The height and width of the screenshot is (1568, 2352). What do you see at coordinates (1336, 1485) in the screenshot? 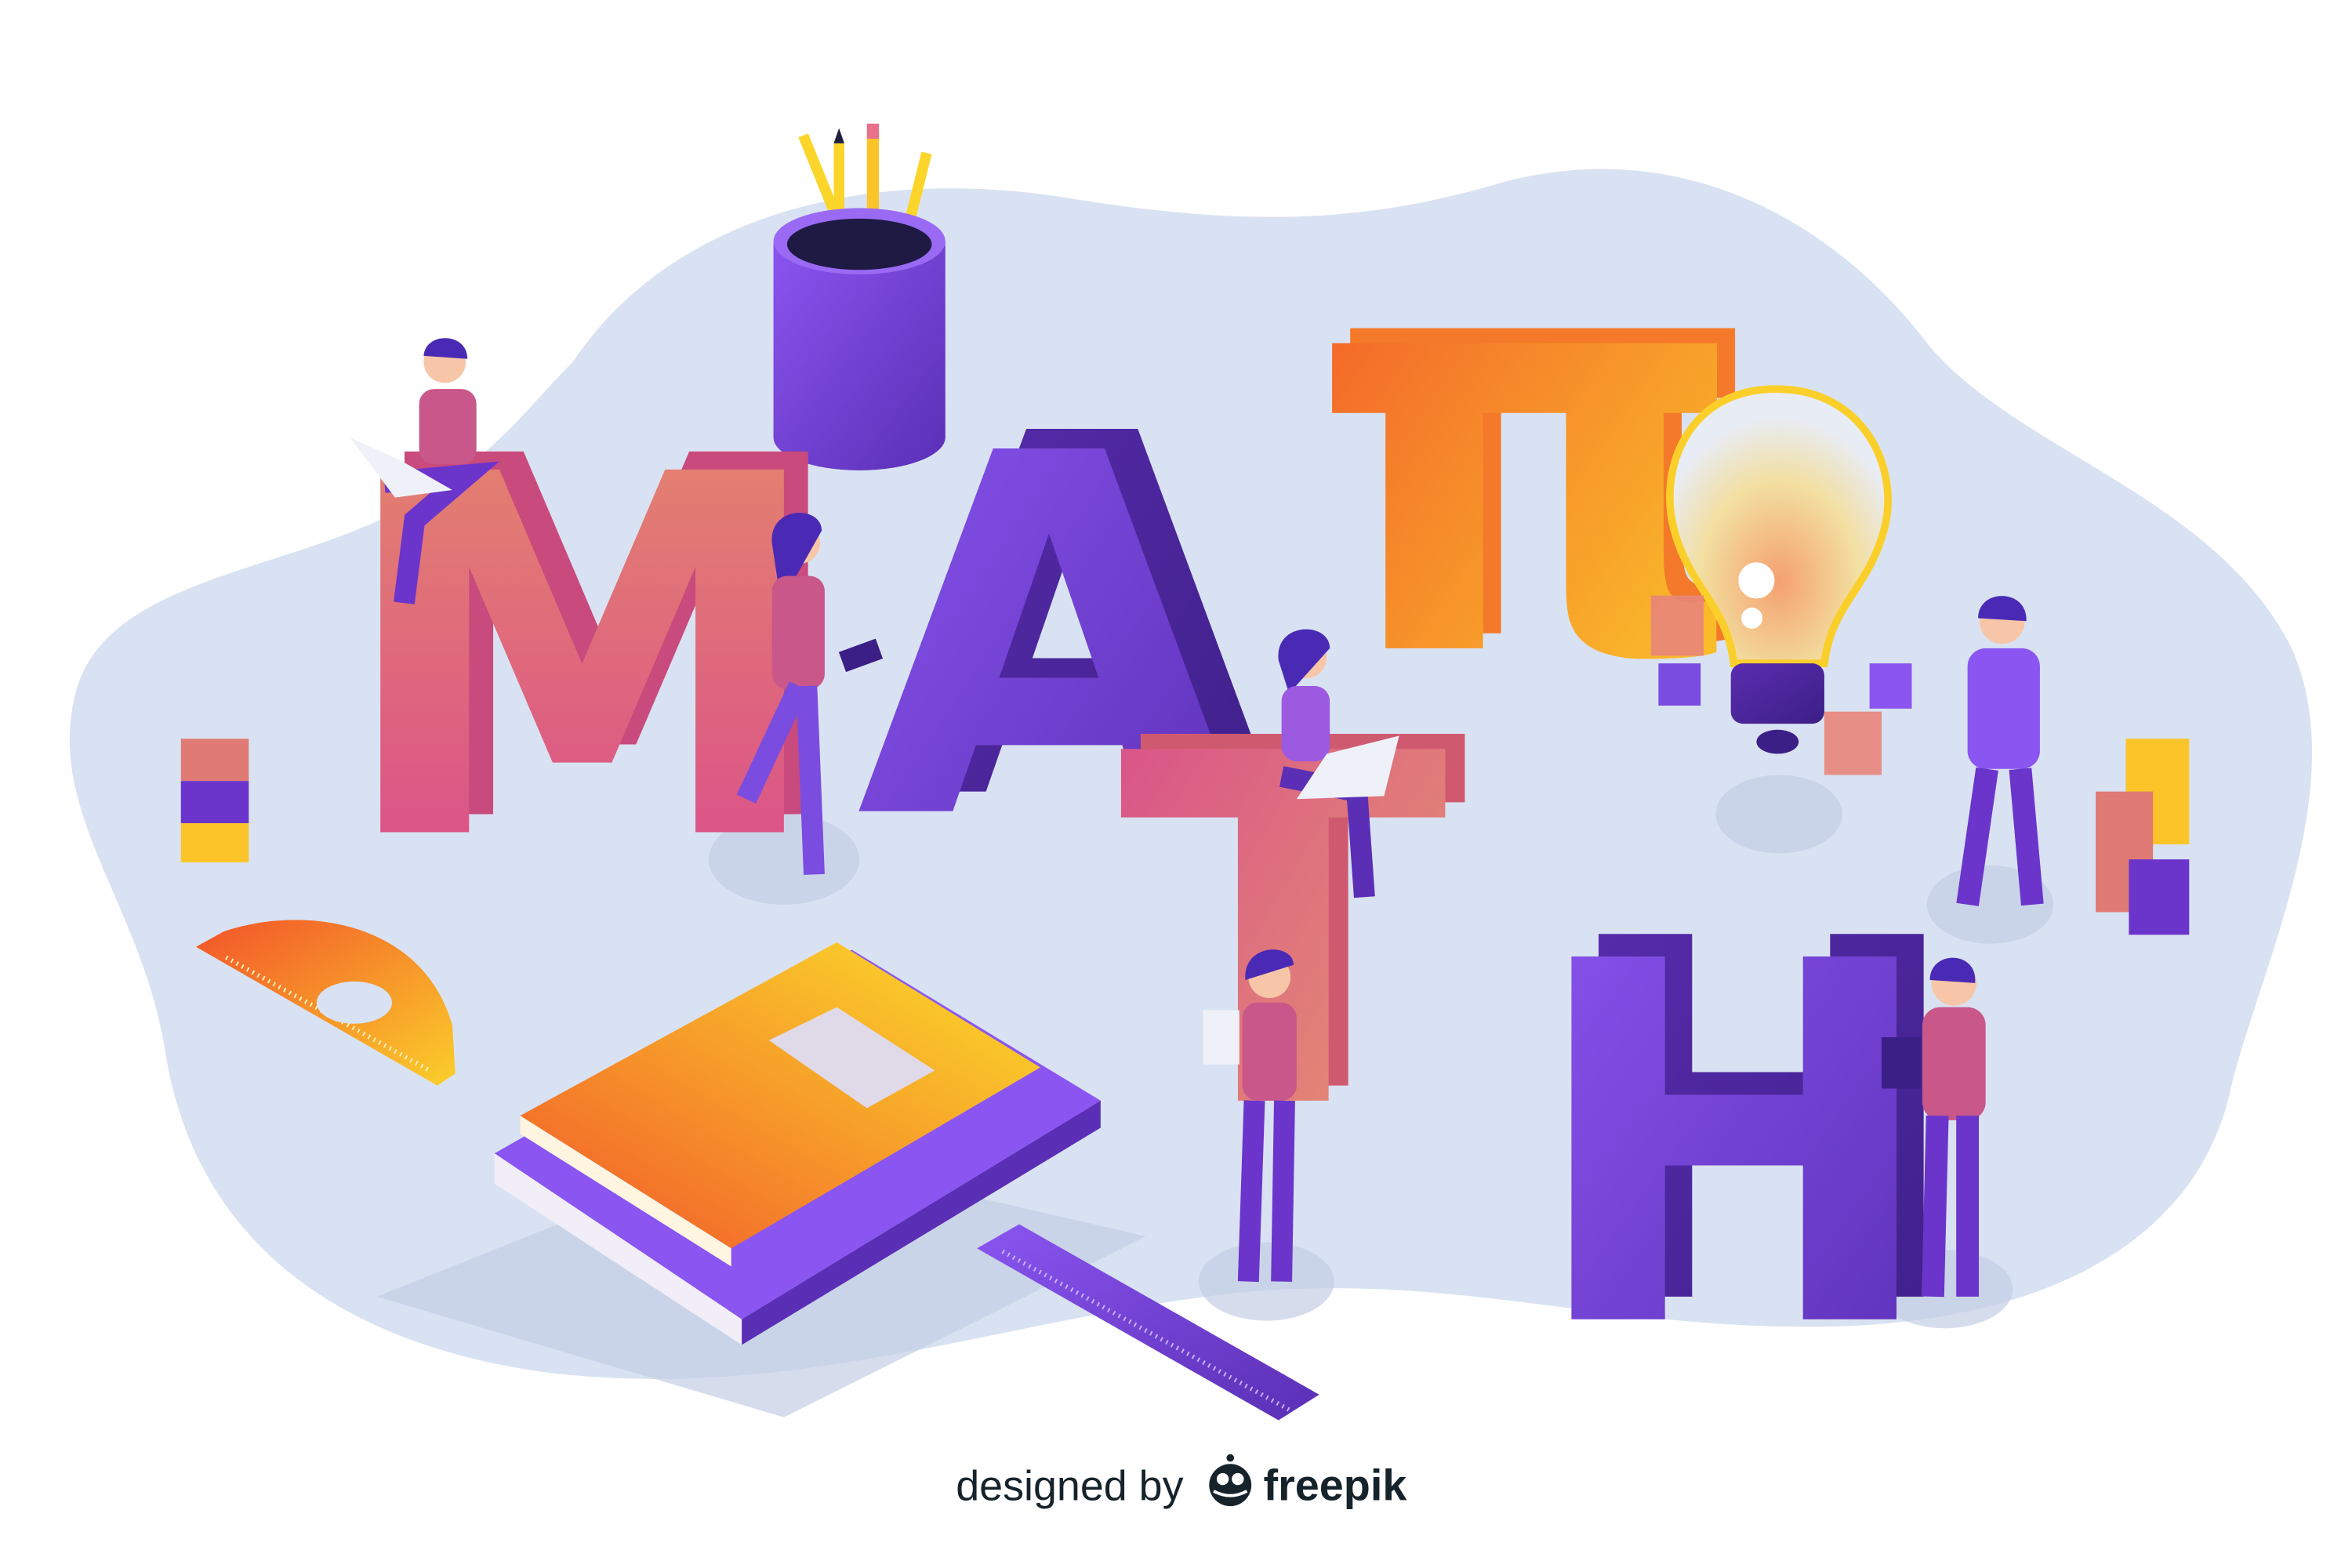
I see `credit-brand: freepik` at bounding box center [1336, 1485].